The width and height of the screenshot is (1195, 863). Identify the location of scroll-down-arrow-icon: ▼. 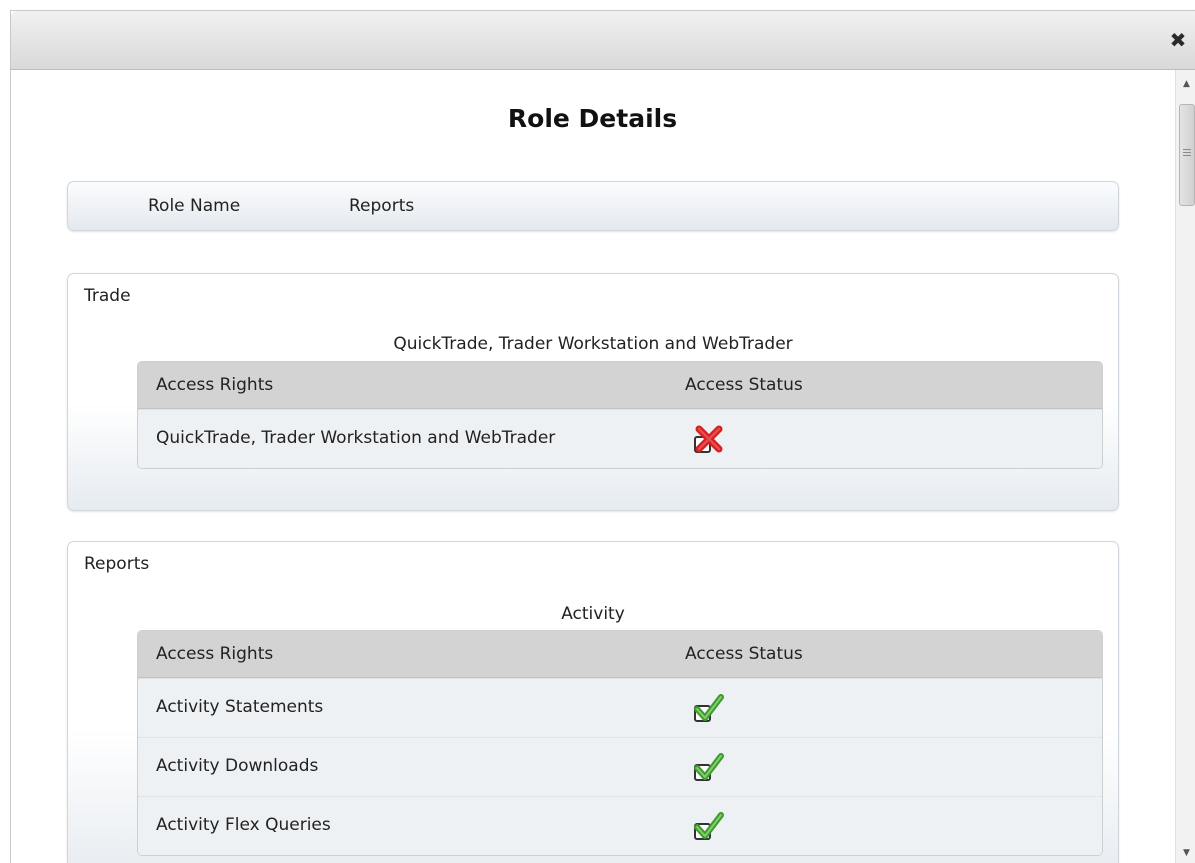
(1185, 853).